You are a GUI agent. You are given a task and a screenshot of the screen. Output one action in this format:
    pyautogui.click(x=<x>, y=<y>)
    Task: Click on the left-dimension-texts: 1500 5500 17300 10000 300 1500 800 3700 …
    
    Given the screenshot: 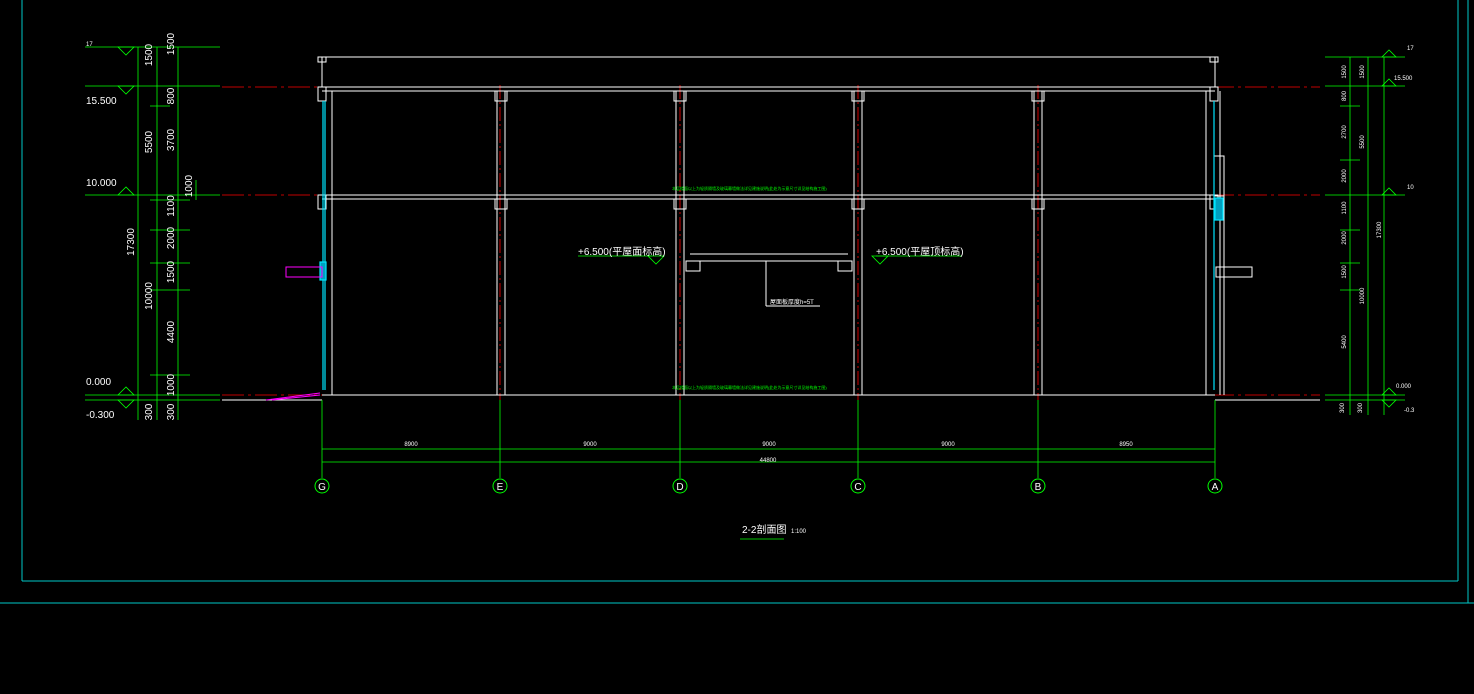 What is the action you would take?
    pyautogui.click(x=160, y=226)
    